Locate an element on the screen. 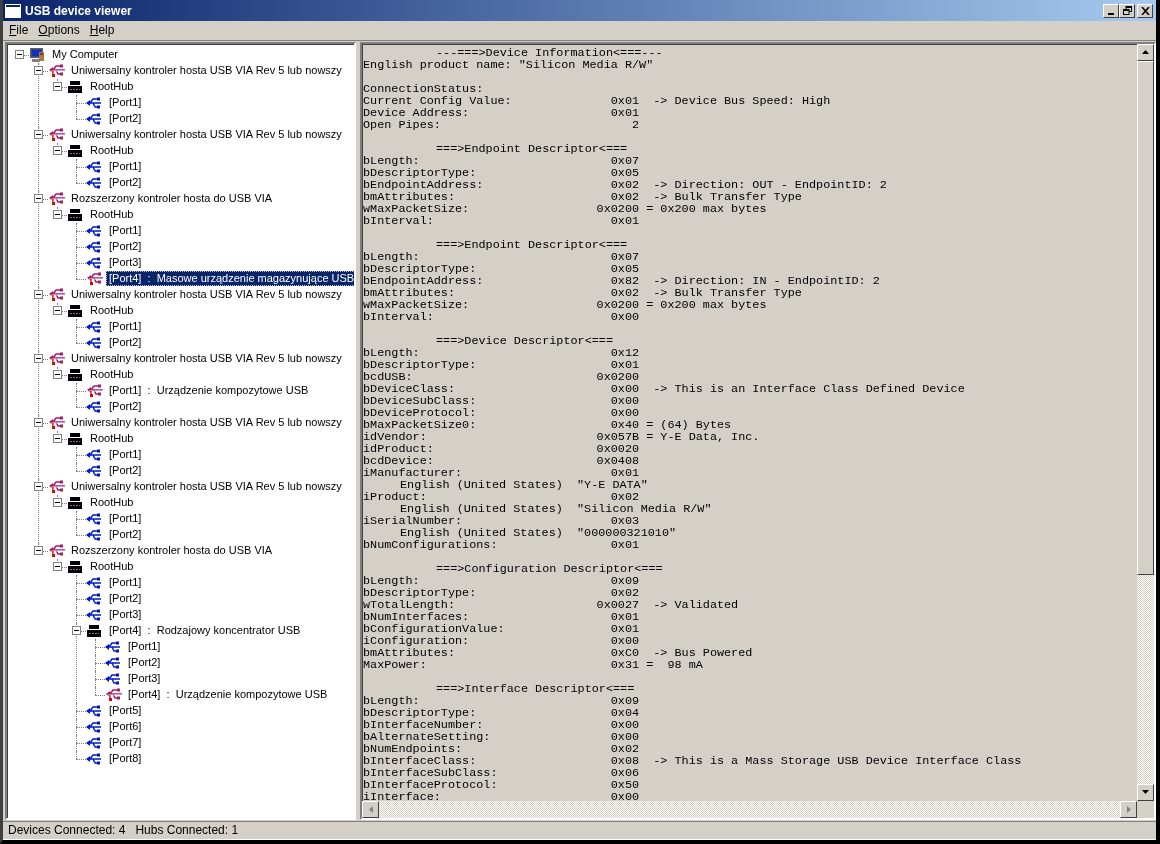 This screenshot has width=1160, height=844. report-line: bInterfaceProtocol: 0x50 is located at coordinates (502, 784).